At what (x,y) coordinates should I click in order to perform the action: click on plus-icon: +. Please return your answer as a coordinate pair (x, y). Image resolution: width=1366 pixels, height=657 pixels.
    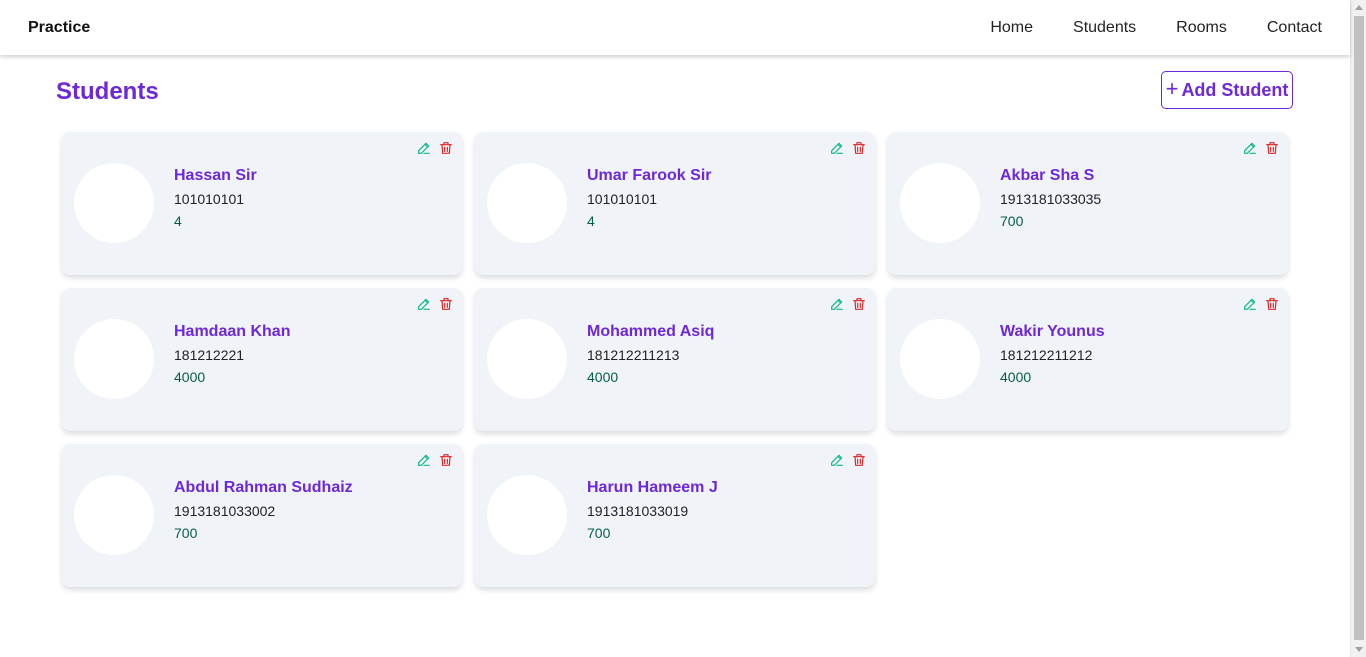
    Looking at the image, I should click on (1172, 88).